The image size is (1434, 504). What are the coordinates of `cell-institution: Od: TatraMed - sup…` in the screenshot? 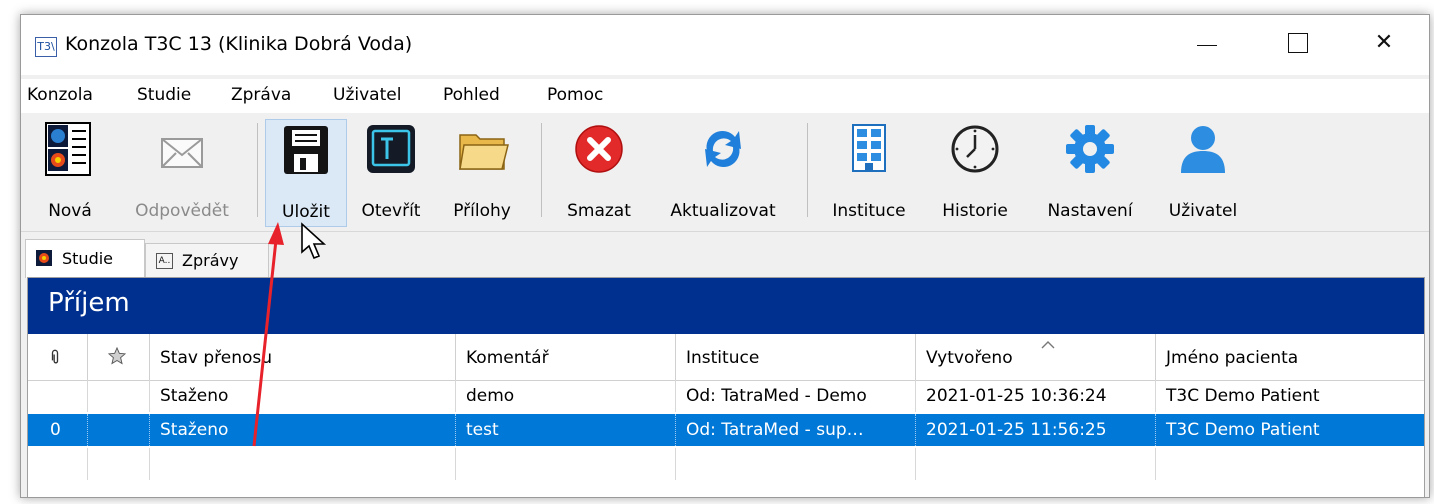 It's located at (796, 430).